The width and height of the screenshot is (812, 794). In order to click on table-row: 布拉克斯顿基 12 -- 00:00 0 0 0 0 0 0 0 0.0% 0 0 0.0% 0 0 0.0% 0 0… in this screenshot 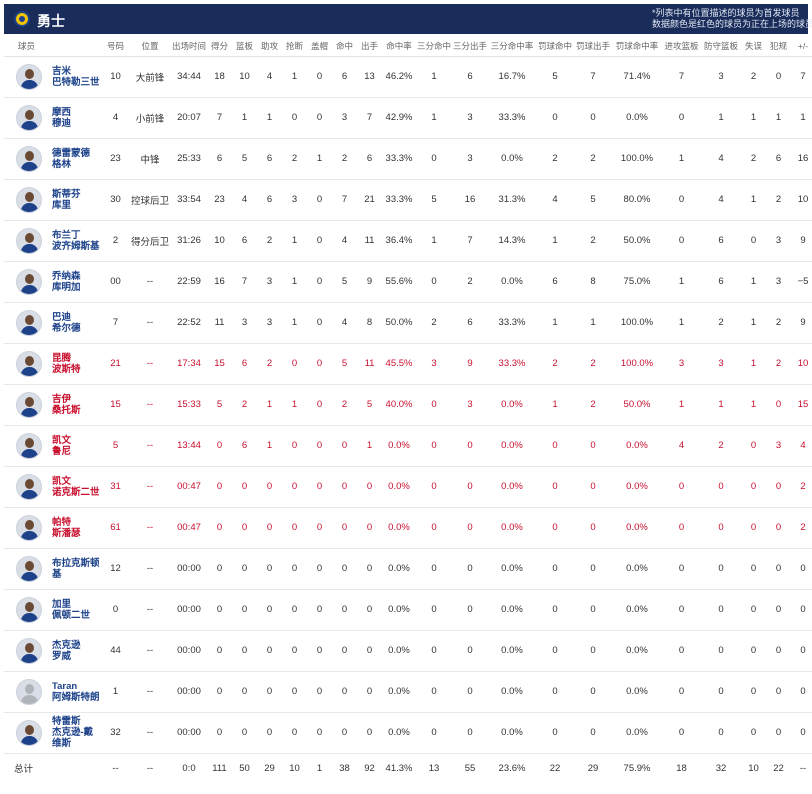, I will do `click(408, 569)`.